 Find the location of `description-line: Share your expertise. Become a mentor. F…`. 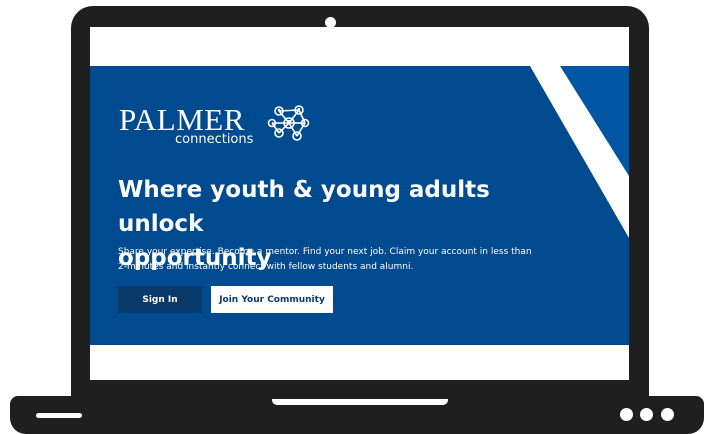

description-line: Share your expertise. Become a mentor. F… is located at coordinates (325, 252).